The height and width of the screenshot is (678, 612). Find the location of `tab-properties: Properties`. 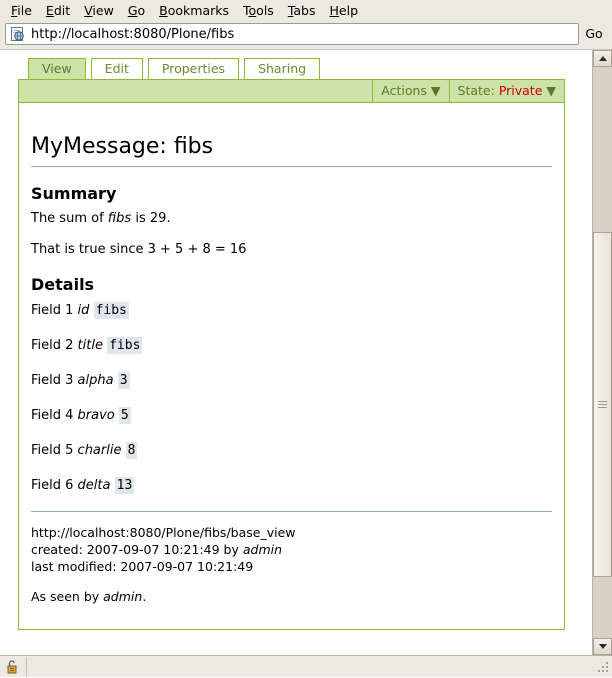

tab-properties: Properties is located at coordinates (193, 68).